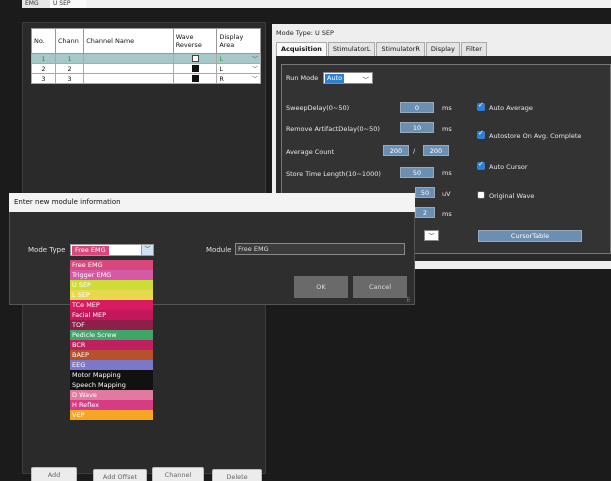  I want to click on original-wave-checkbox, so click(481, 195).